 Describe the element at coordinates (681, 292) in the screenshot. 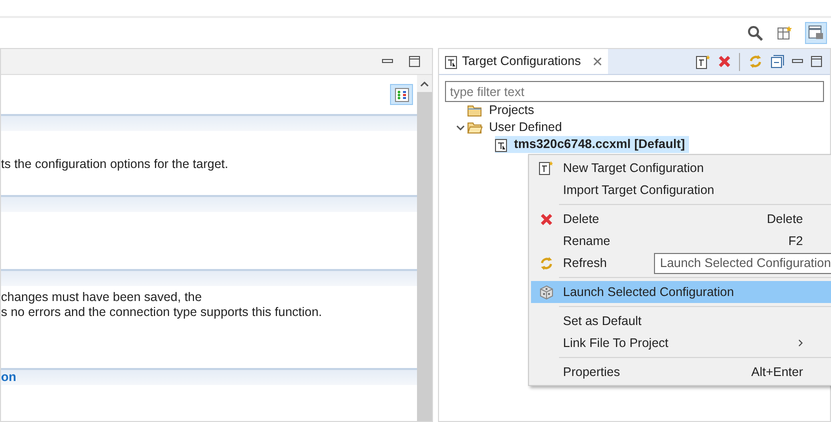

I see `menu-item: Launch Selected Configuration` at that location.